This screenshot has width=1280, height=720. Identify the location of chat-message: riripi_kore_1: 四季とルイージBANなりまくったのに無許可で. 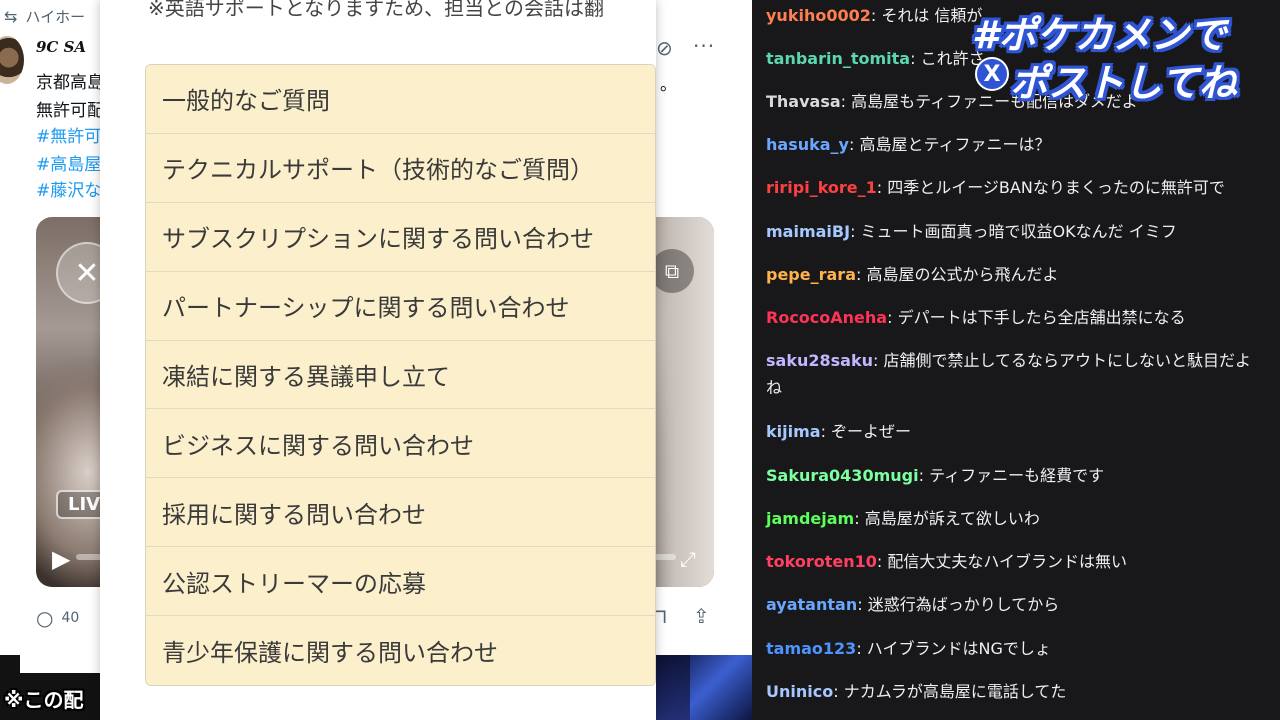
(1016, 187).